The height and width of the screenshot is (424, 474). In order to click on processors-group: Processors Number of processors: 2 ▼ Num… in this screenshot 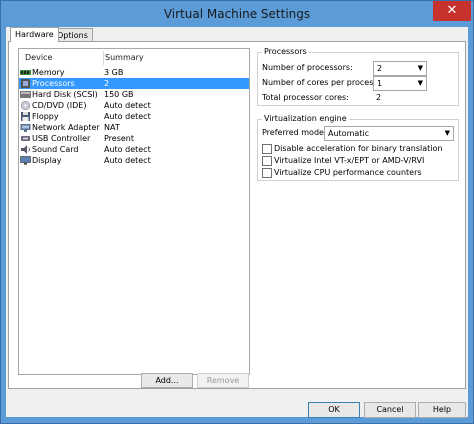, I will do `click(358, 76)`.